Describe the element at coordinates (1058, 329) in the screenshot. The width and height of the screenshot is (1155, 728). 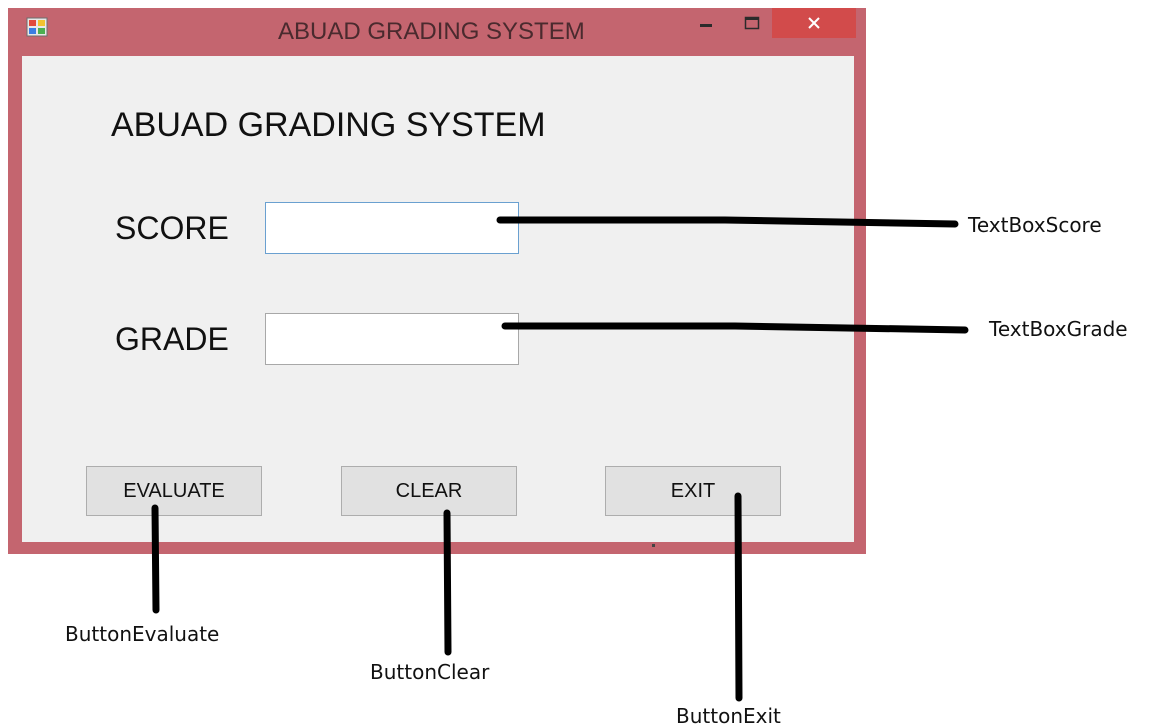
I see `annotation-textbox-grade: TextBoxGrade` at that location.